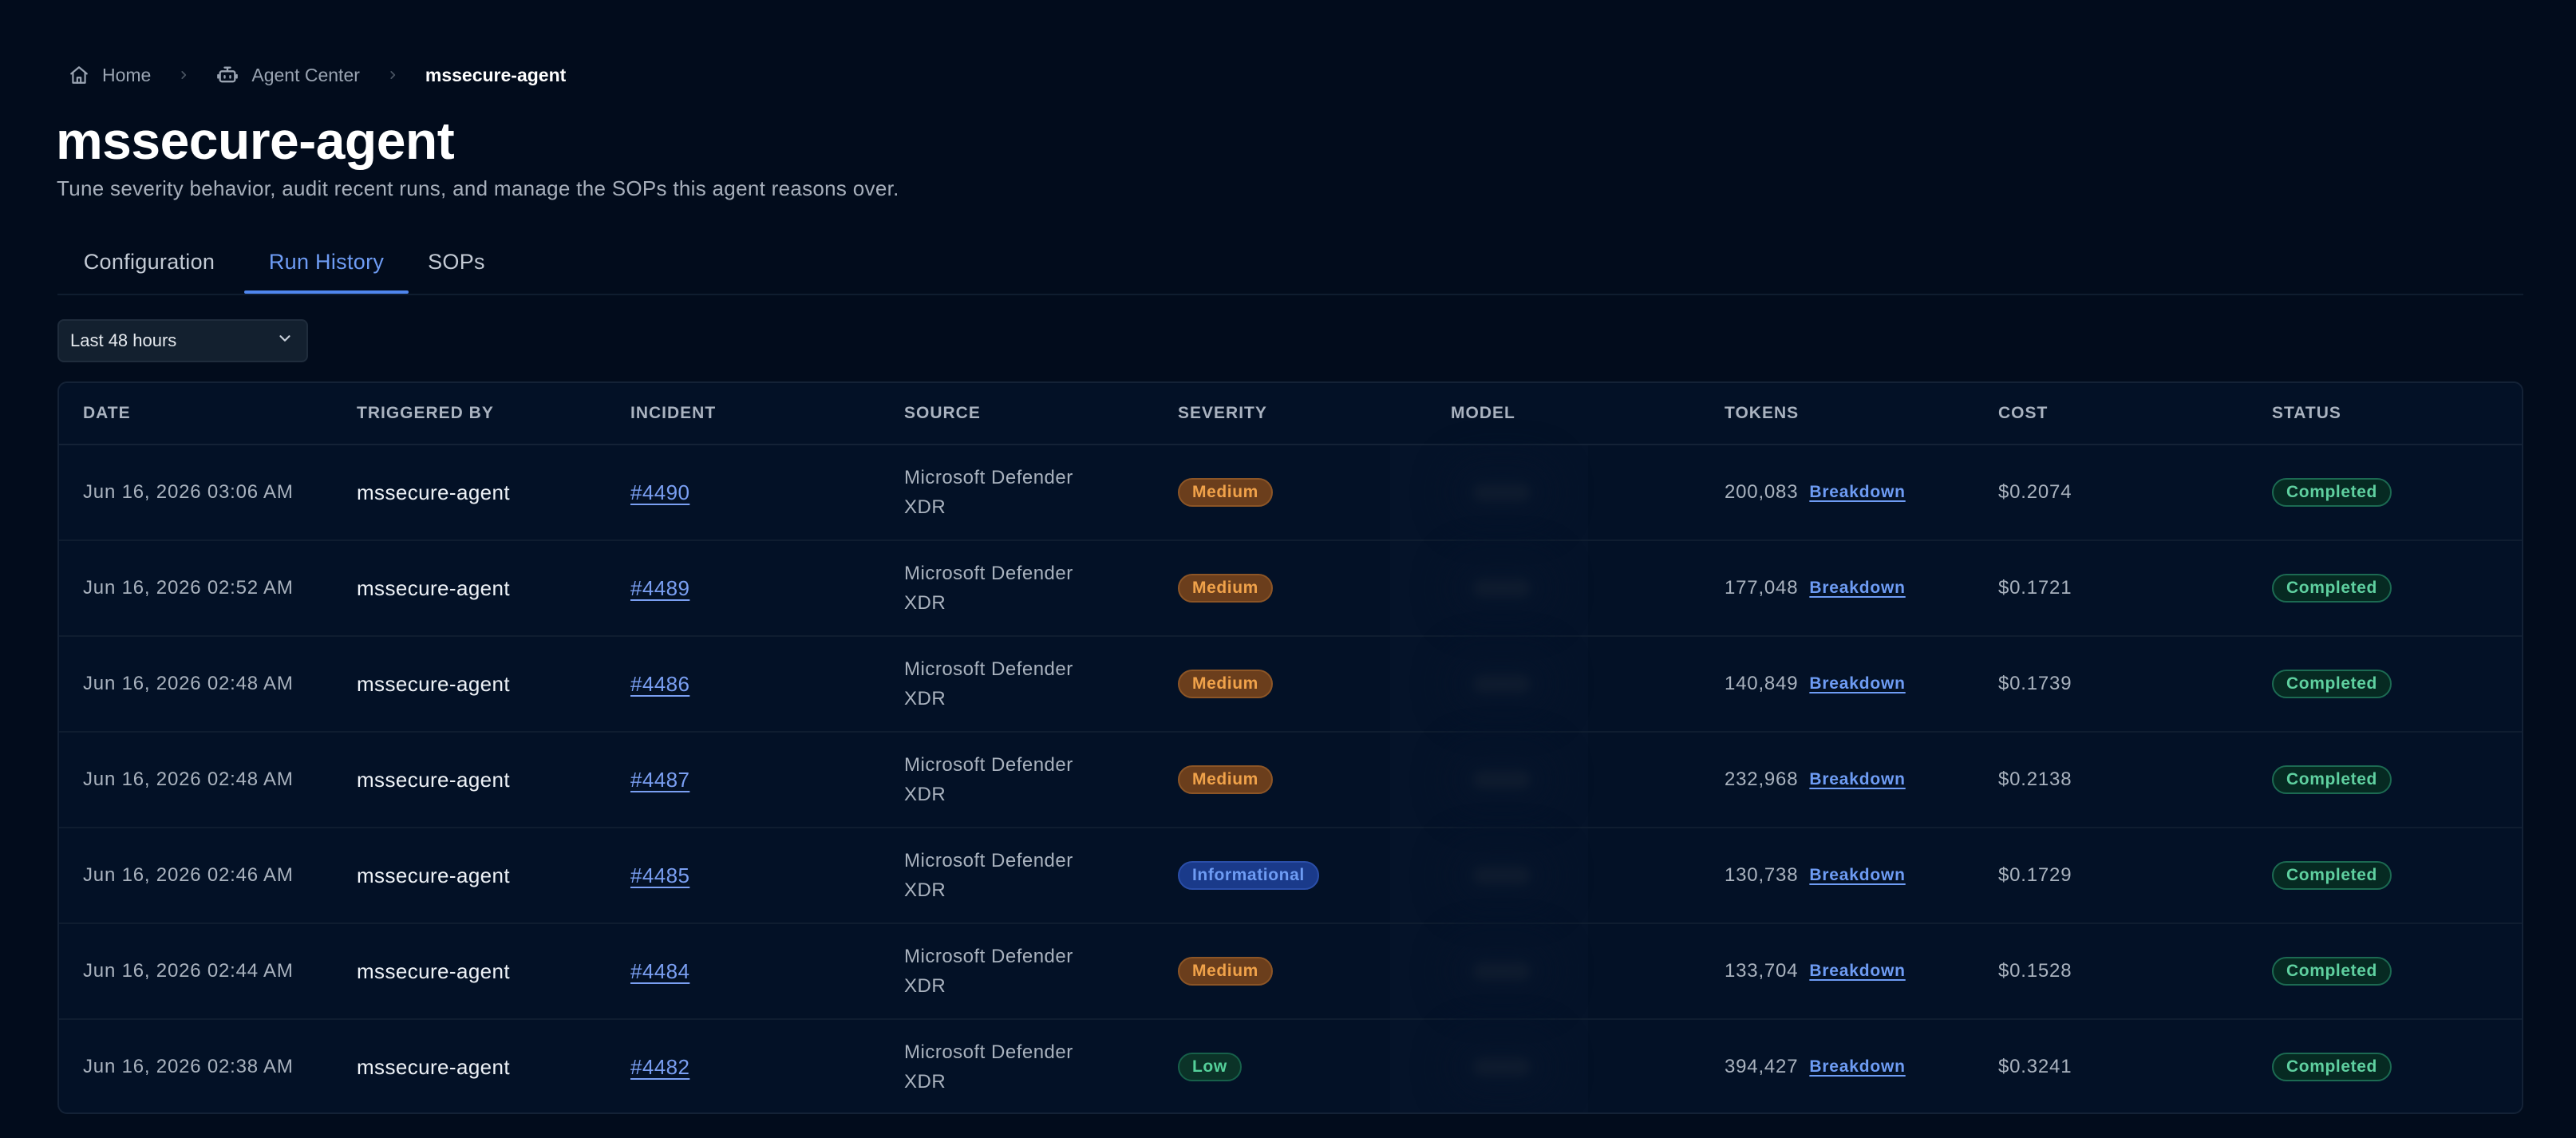 The image size is (2576, 1138). Describe the element at coordinates (673, 413) in the screenshot. I see `column-header-incident: INCIDENT` at that location.